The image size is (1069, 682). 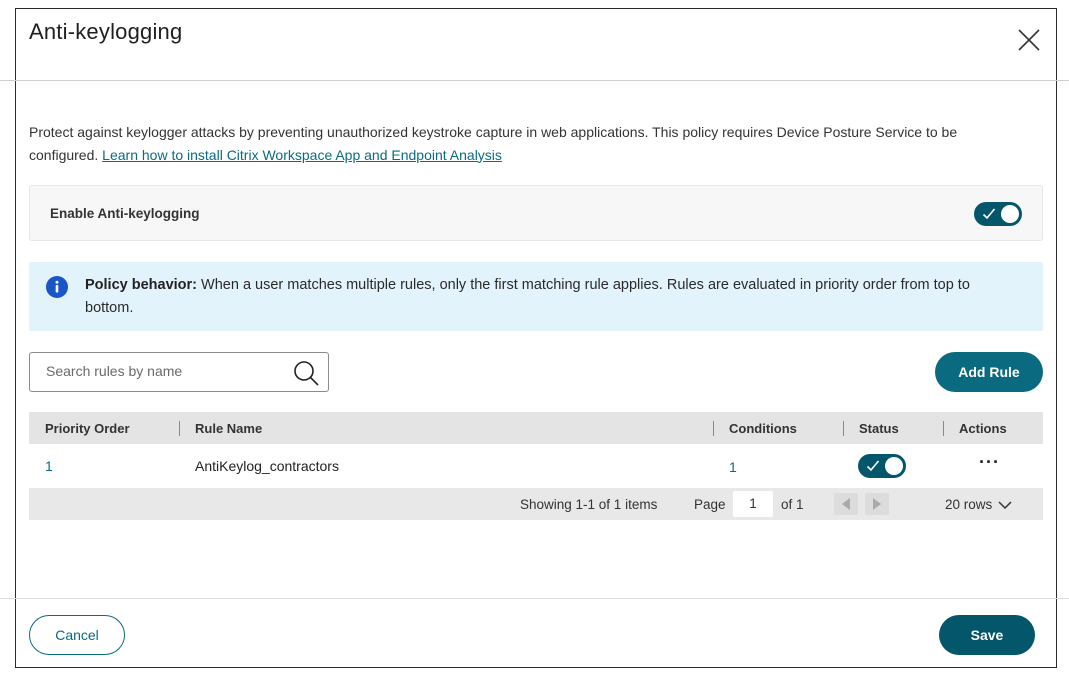 I want to click on close-button, so click(x=1029, y=40).